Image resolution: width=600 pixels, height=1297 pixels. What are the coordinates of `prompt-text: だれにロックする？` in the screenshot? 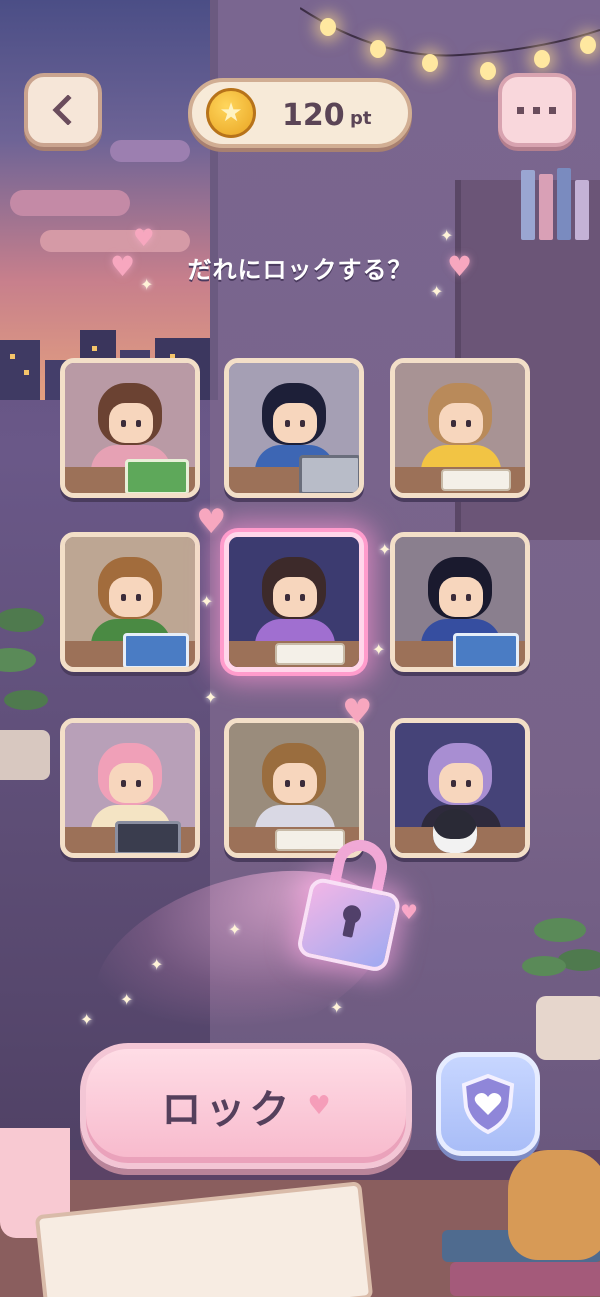 It's located at (300, 270).